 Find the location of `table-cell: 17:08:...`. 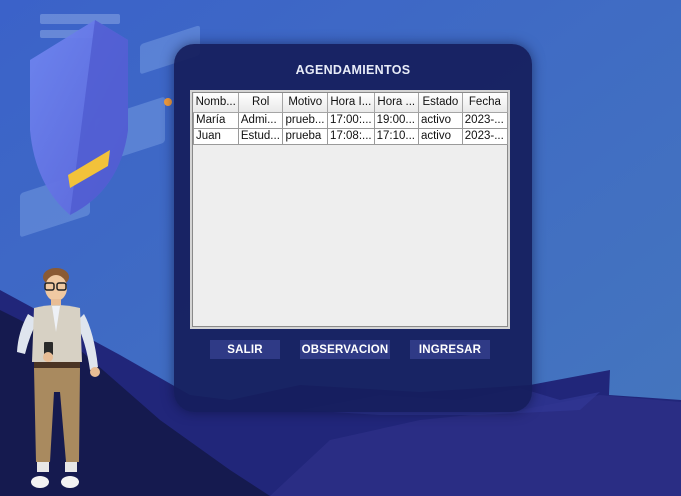

table-cell: 17:08:... is located at coordinates (351, 136).